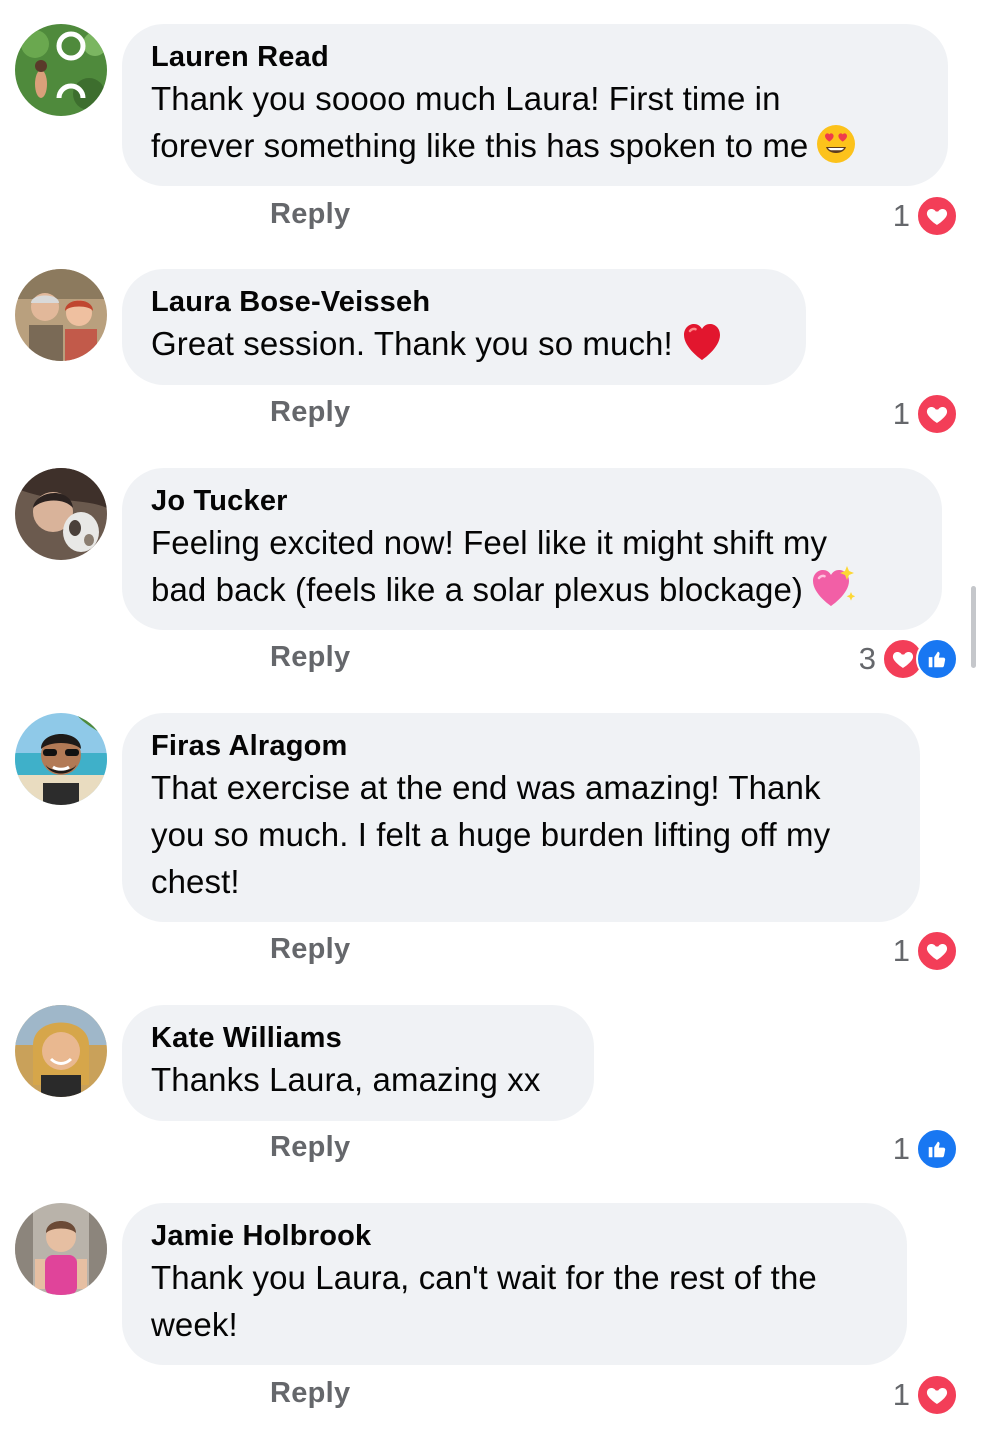 This screenshot has height=1440, width=1002. I want to click on comment-author: Firas Alragom, so click(520, 746).